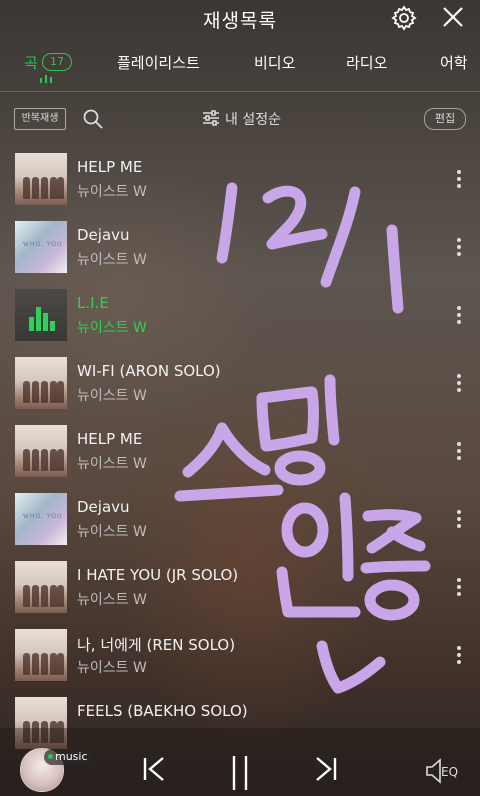  What do you see at coordinates (154, 769) in the screenshot?
I see `previous-track-icon` at bounding box center [154, 769].